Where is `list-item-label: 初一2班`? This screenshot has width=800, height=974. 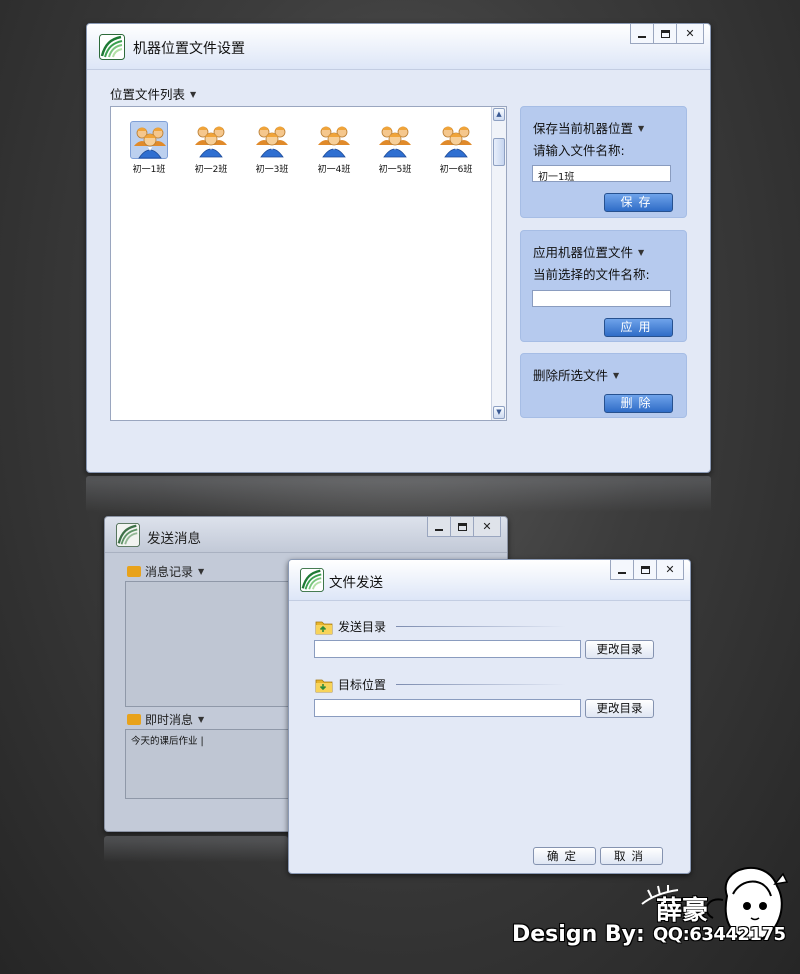
list-item-label: 初一2班 is located at coordinates (211, 170).